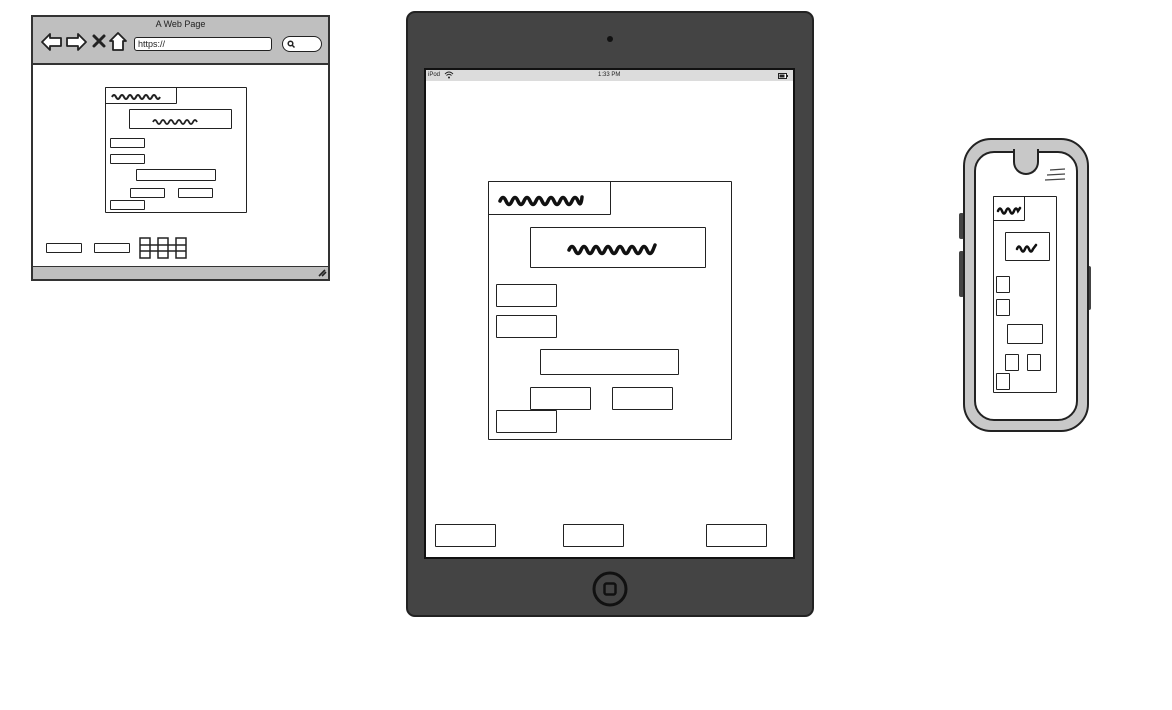 The height and width of the screenshot is (710, 1172). I want to click on status-carrier: iPod, so click(434, 75).